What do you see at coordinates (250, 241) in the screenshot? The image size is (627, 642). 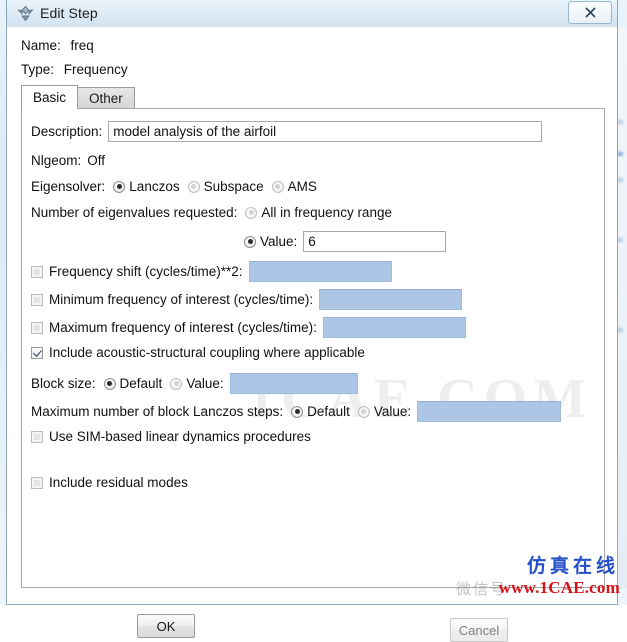 I see `radio-eigenvalues-value` at bounding box center [250, 241].